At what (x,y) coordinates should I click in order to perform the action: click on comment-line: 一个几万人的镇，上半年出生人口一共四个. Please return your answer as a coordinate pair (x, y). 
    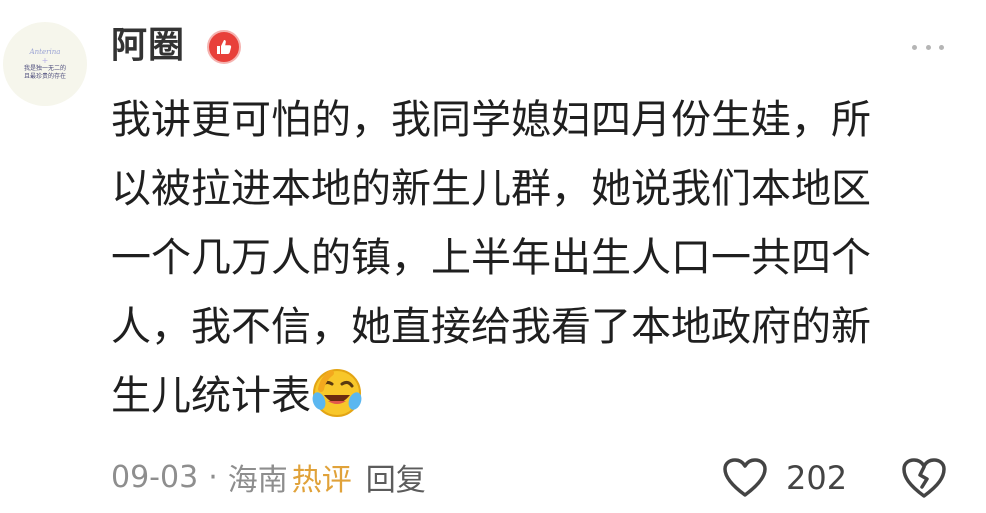
    Looking at the image, I should click on (491, 258).